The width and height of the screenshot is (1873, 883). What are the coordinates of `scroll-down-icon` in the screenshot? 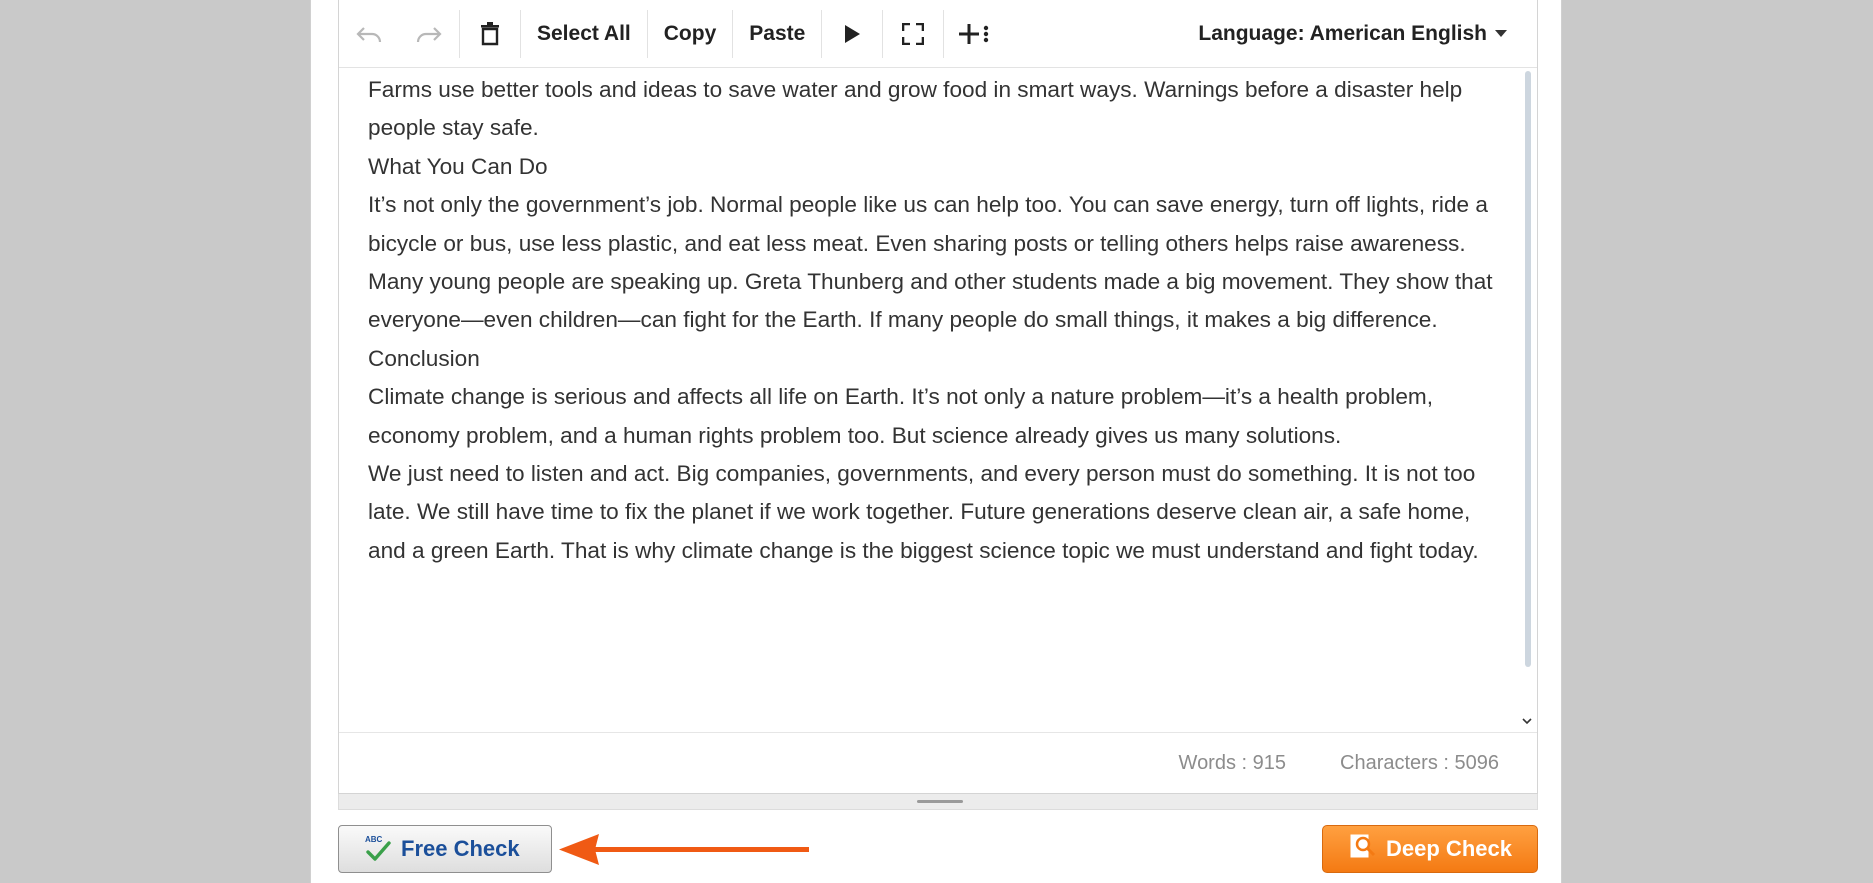 It's located at (1527, 720).